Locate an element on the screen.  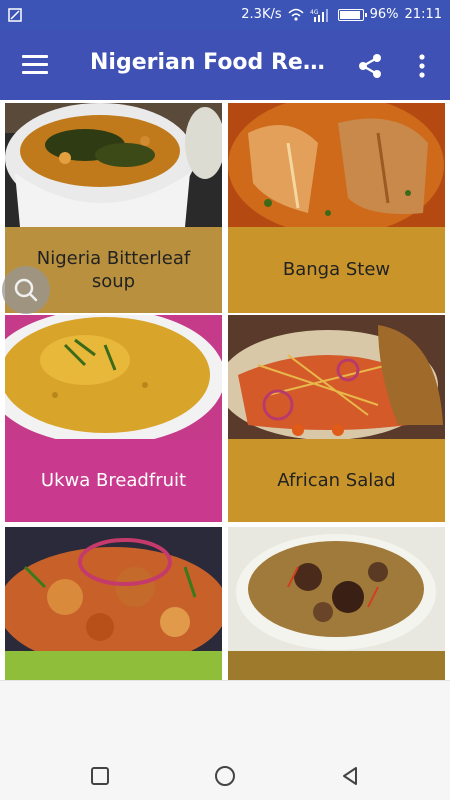
recipe-card-banga-stew: Banga Stew is located at coordinates (336, 208).